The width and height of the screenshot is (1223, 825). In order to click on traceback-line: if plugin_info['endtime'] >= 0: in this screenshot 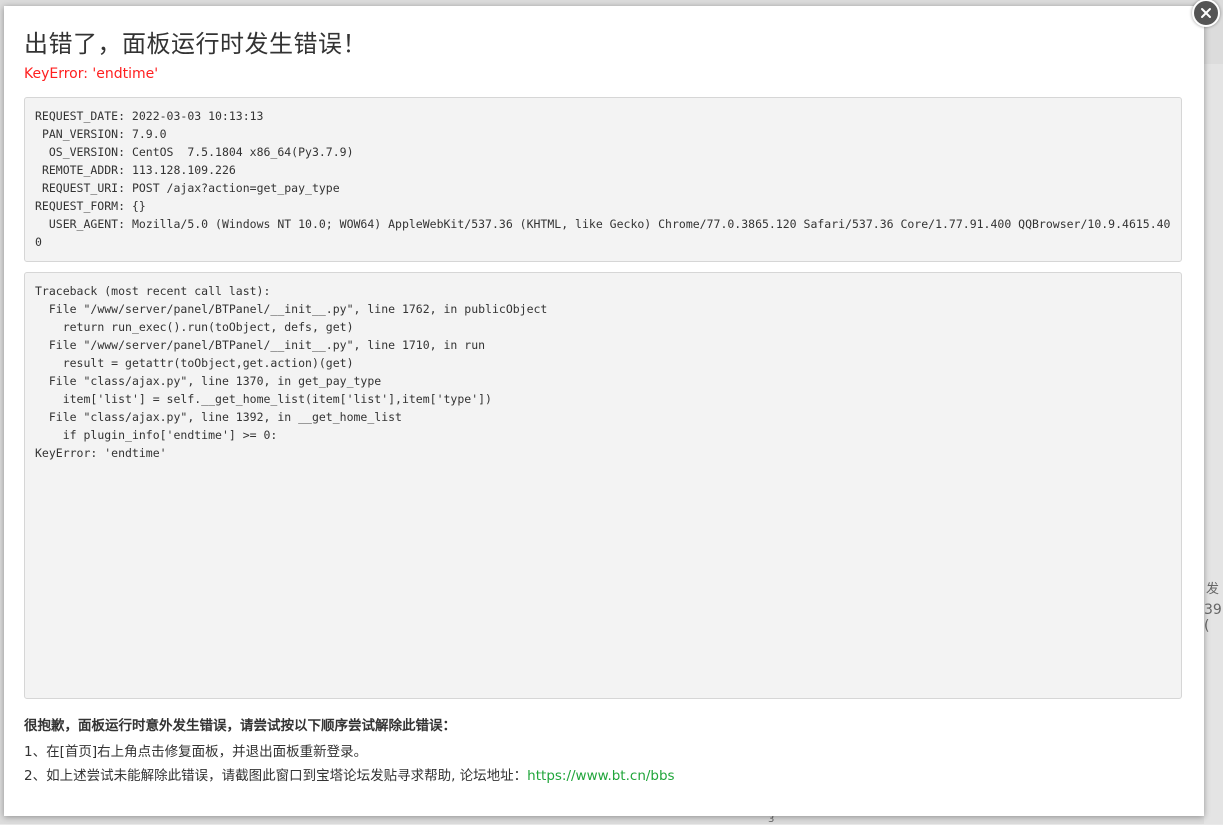, I will do `click(156, 435)`.